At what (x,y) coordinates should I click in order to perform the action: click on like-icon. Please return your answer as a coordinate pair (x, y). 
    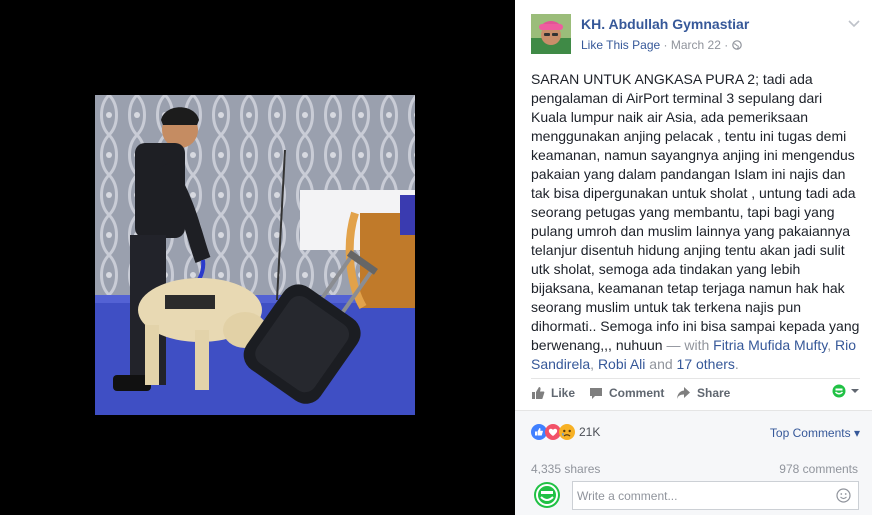
    Looking at the image, I should click on (538, 393).